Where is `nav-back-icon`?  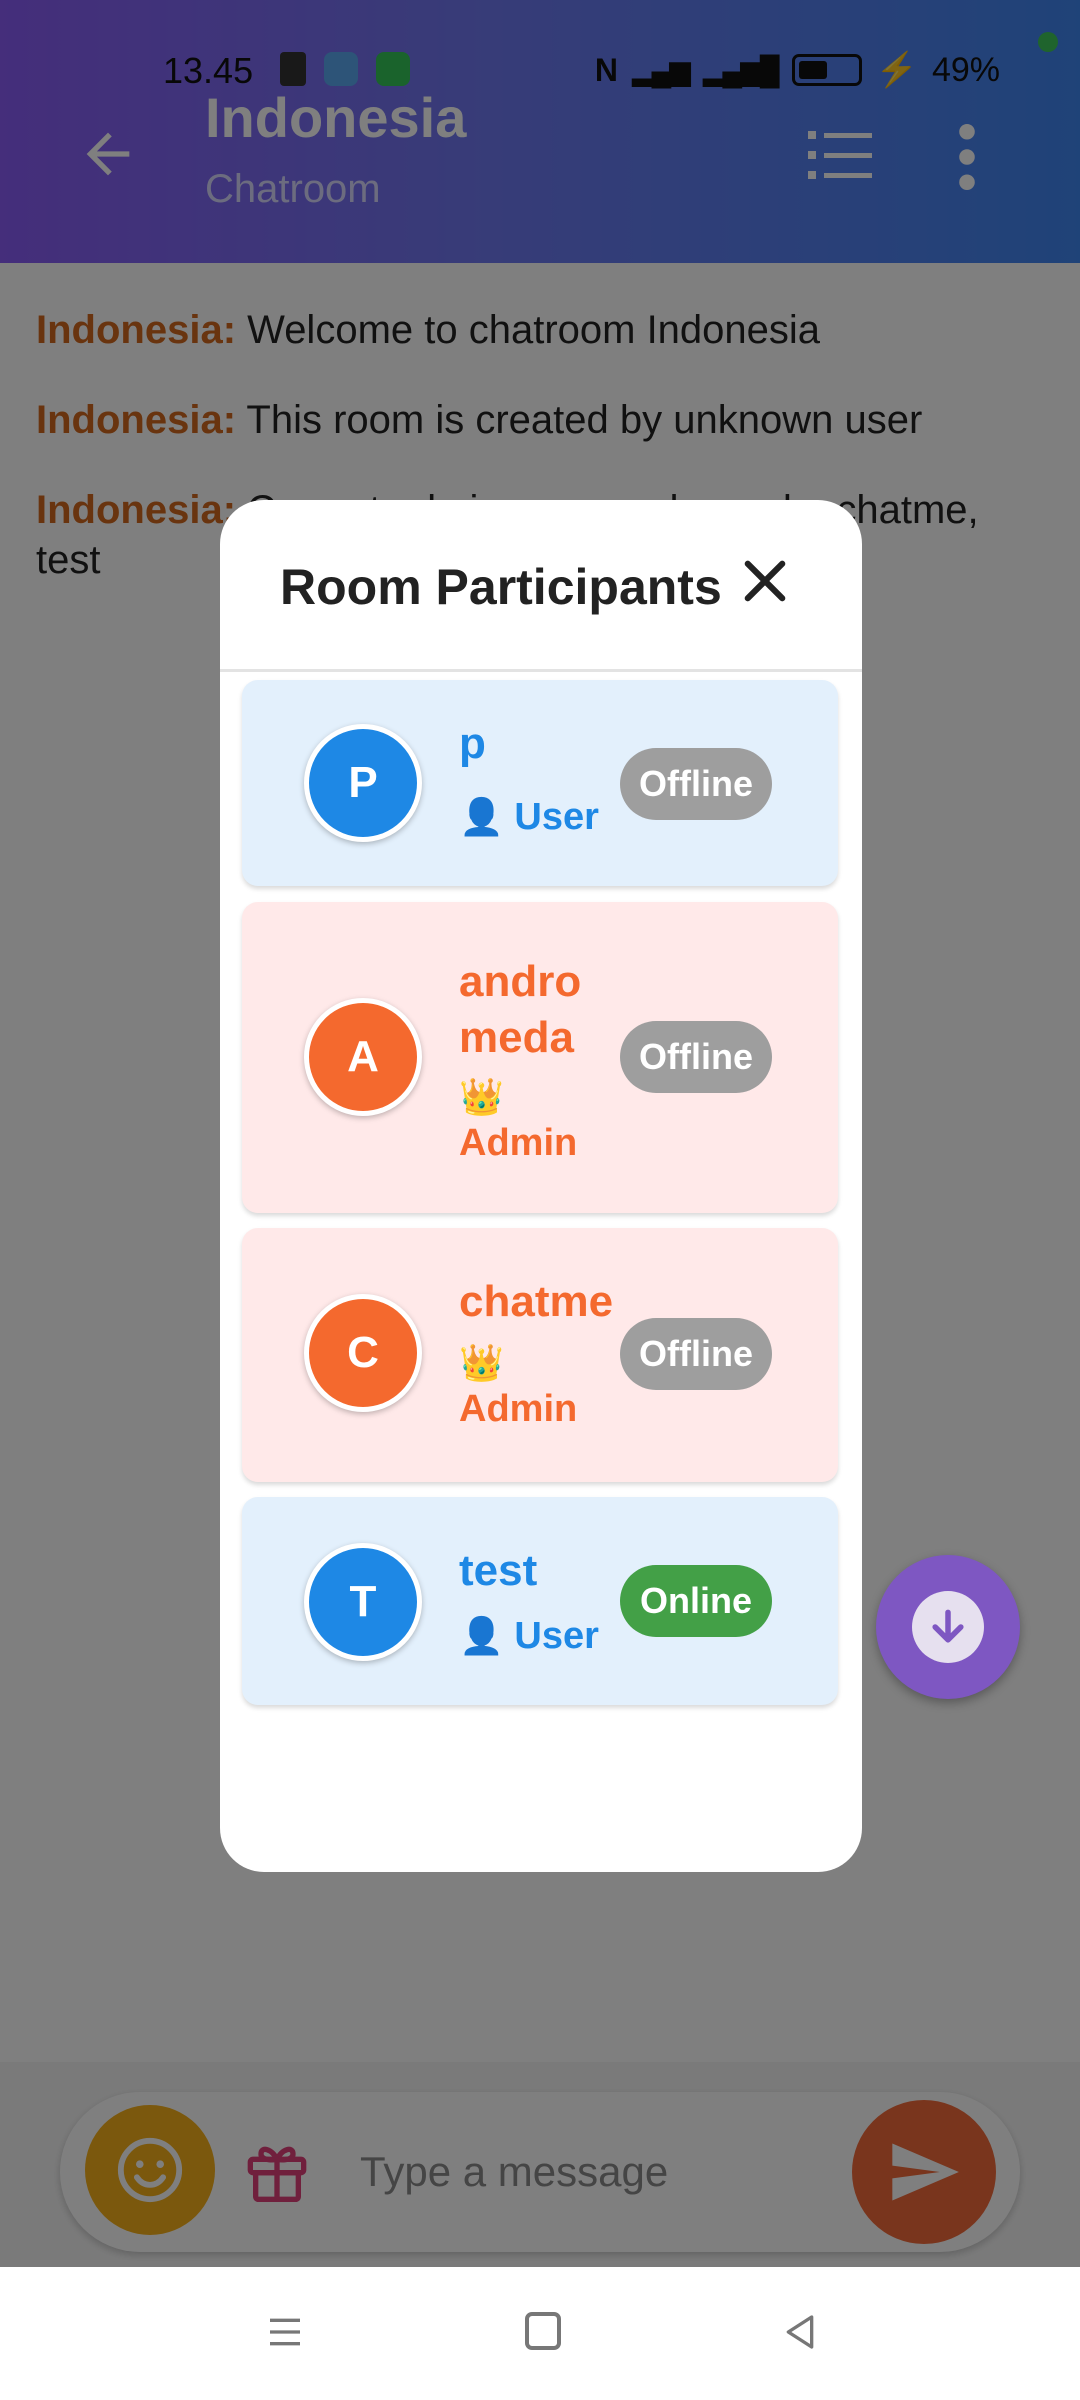 nav-back-icon is located at coordinates (800, 2332).